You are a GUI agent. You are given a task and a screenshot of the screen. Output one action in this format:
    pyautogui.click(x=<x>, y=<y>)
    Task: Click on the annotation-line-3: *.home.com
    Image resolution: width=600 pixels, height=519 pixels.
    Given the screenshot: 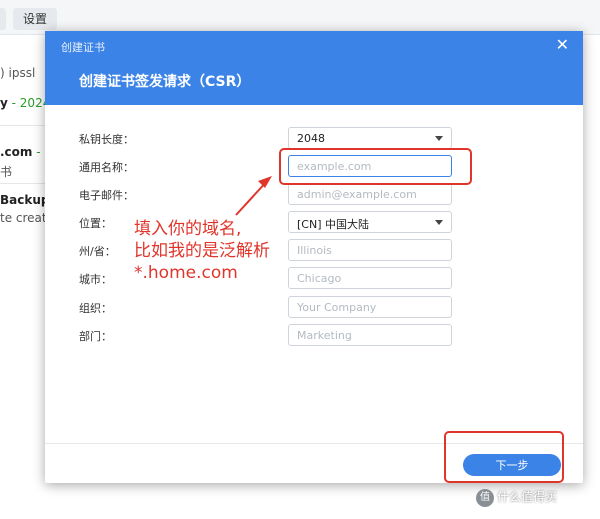 What is the action you would take?
    pyautogui.click(x=186, y=273)
    